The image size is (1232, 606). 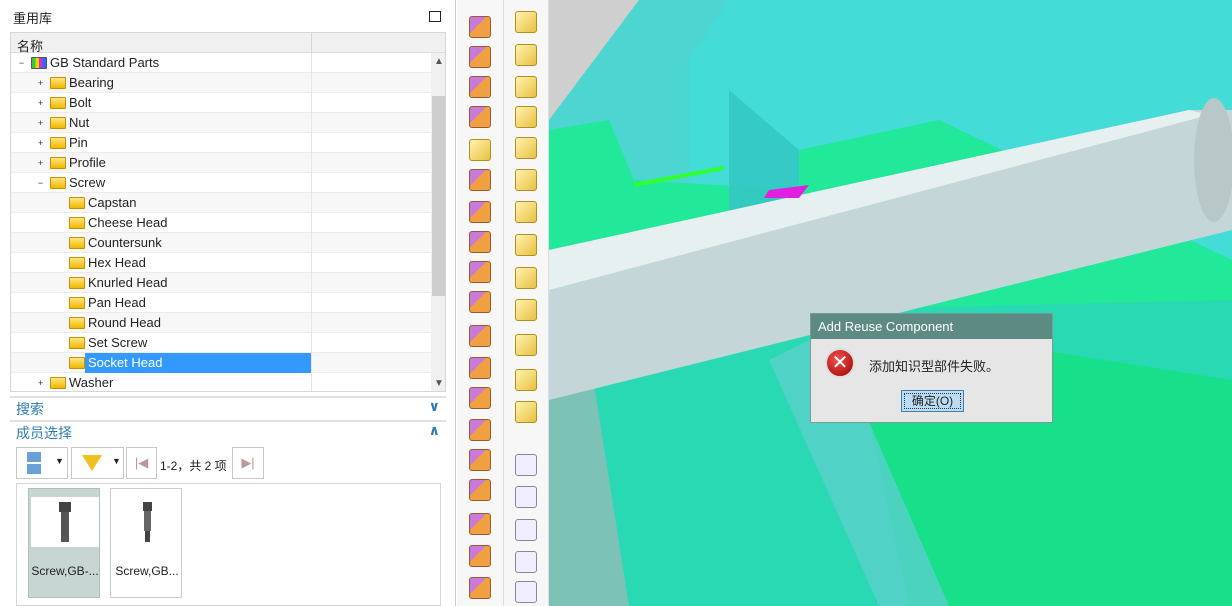 I want to click on scroll-up-icon: ▲, so click(x=439, y=61).